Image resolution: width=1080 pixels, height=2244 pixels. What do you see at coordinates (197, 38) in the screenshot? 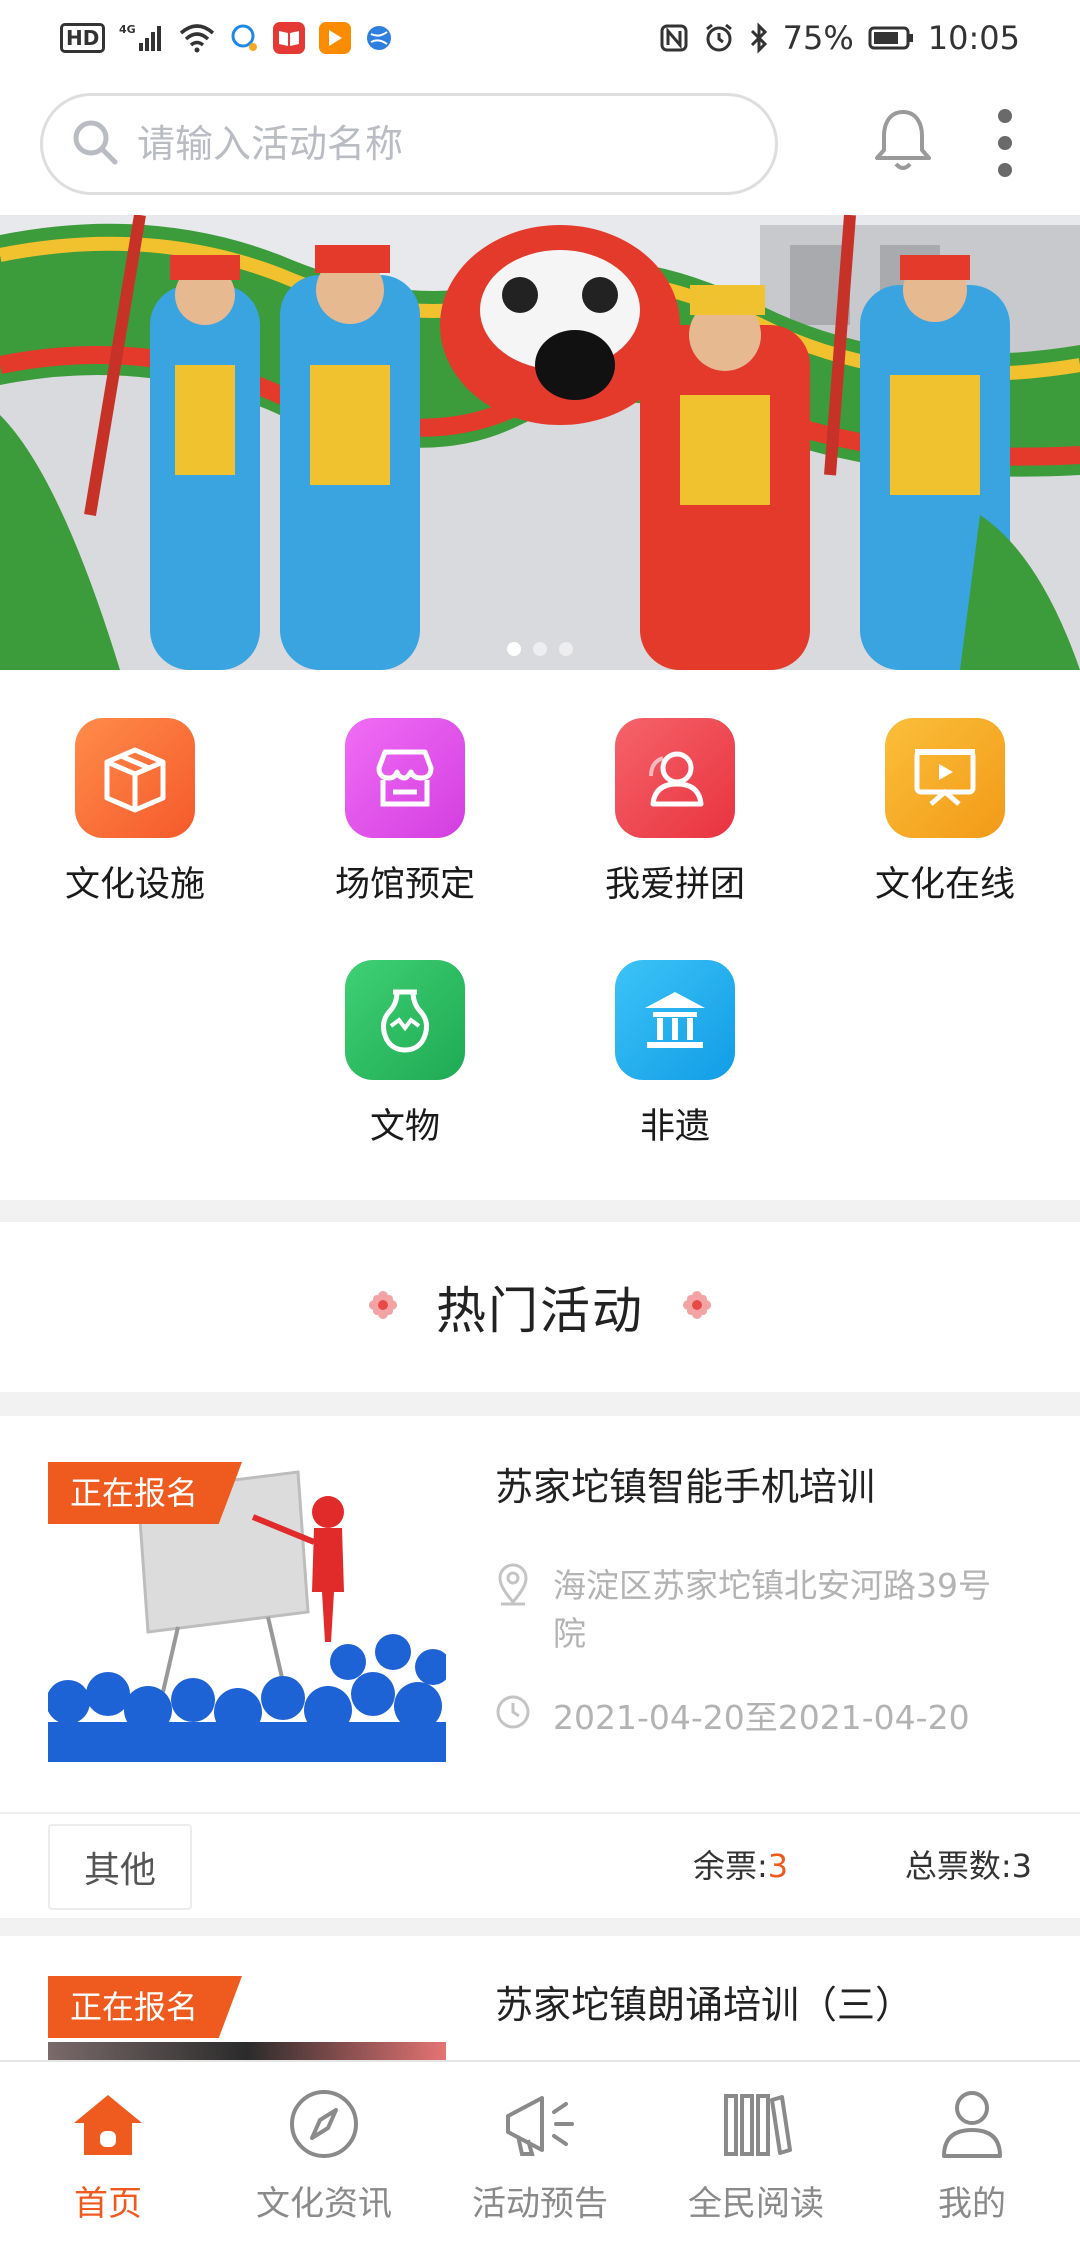
I see `wifi-icon` at bounding box center [197, 38].